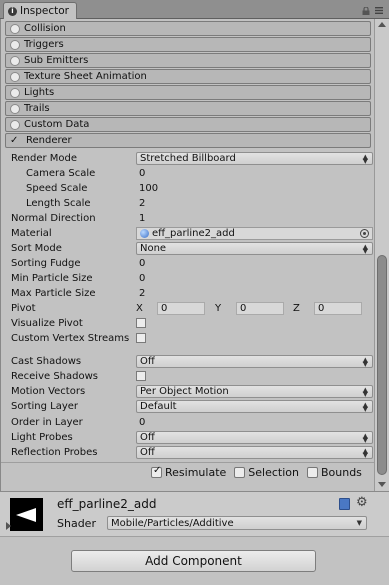 This screenshot has width=389, height=585. What do you see at coordinates (254, 233) in the screenshot?
I see `material-object-field: eff_parline2_add` at bounding box center [254, 233].